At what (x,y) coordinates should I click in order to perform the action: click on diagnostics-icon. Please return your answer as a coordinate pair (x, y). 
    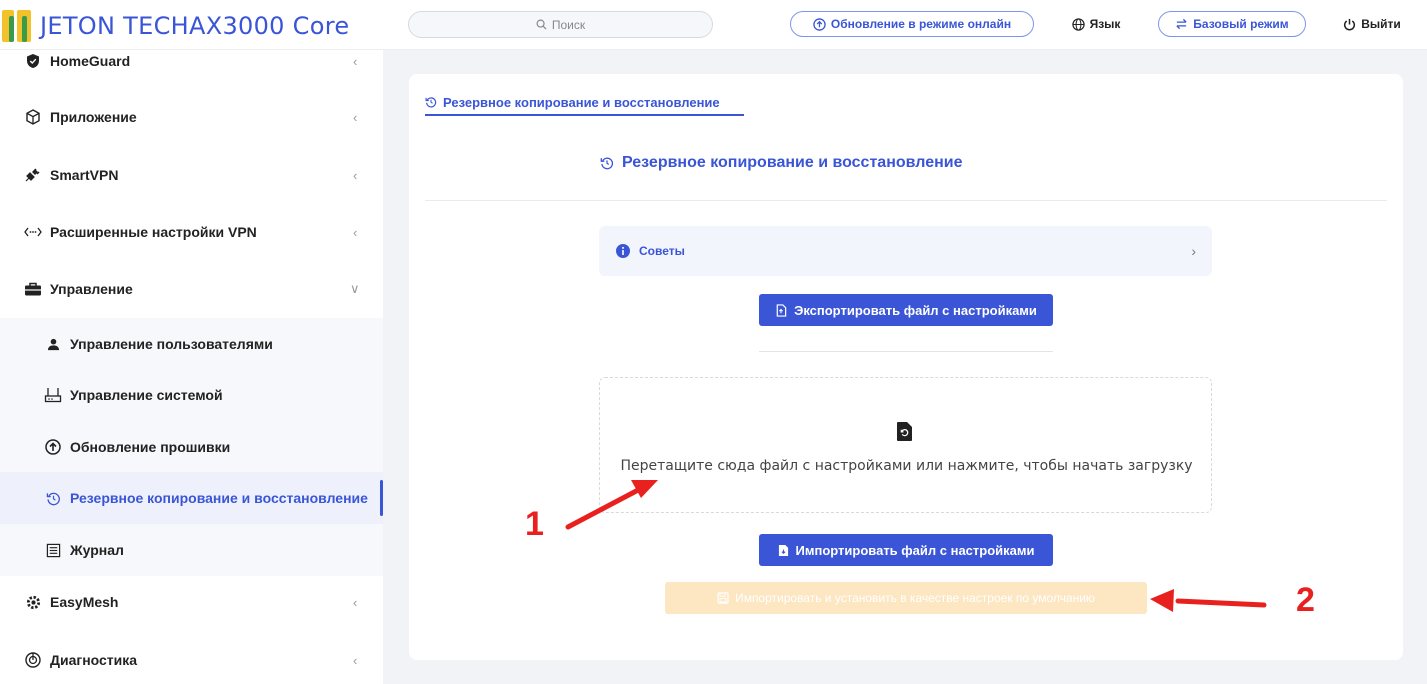
    Looking at the image, I should click on (33, 660).